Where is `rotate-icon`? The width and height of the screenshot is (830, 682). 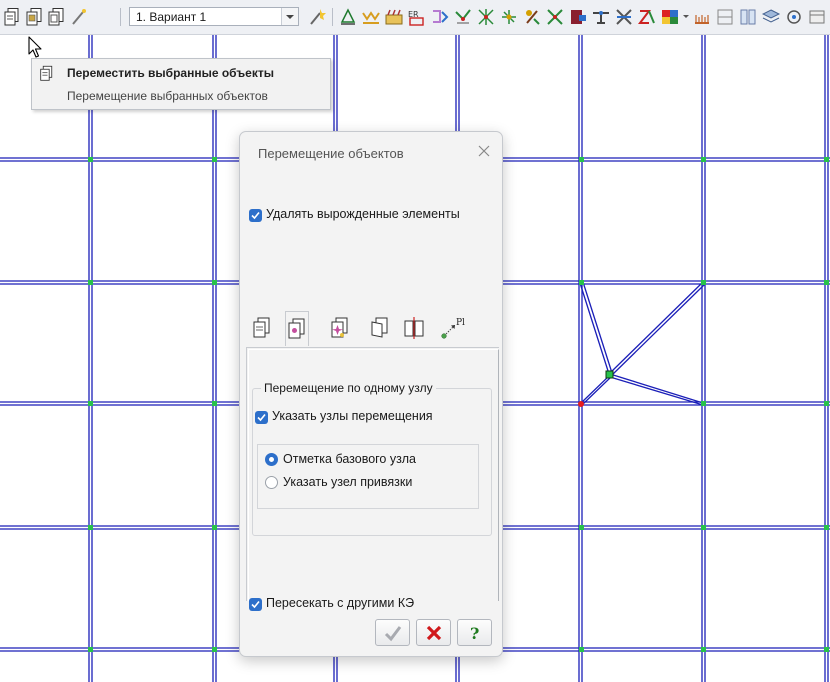
rotate-icon is located at coordinates (509, 17).